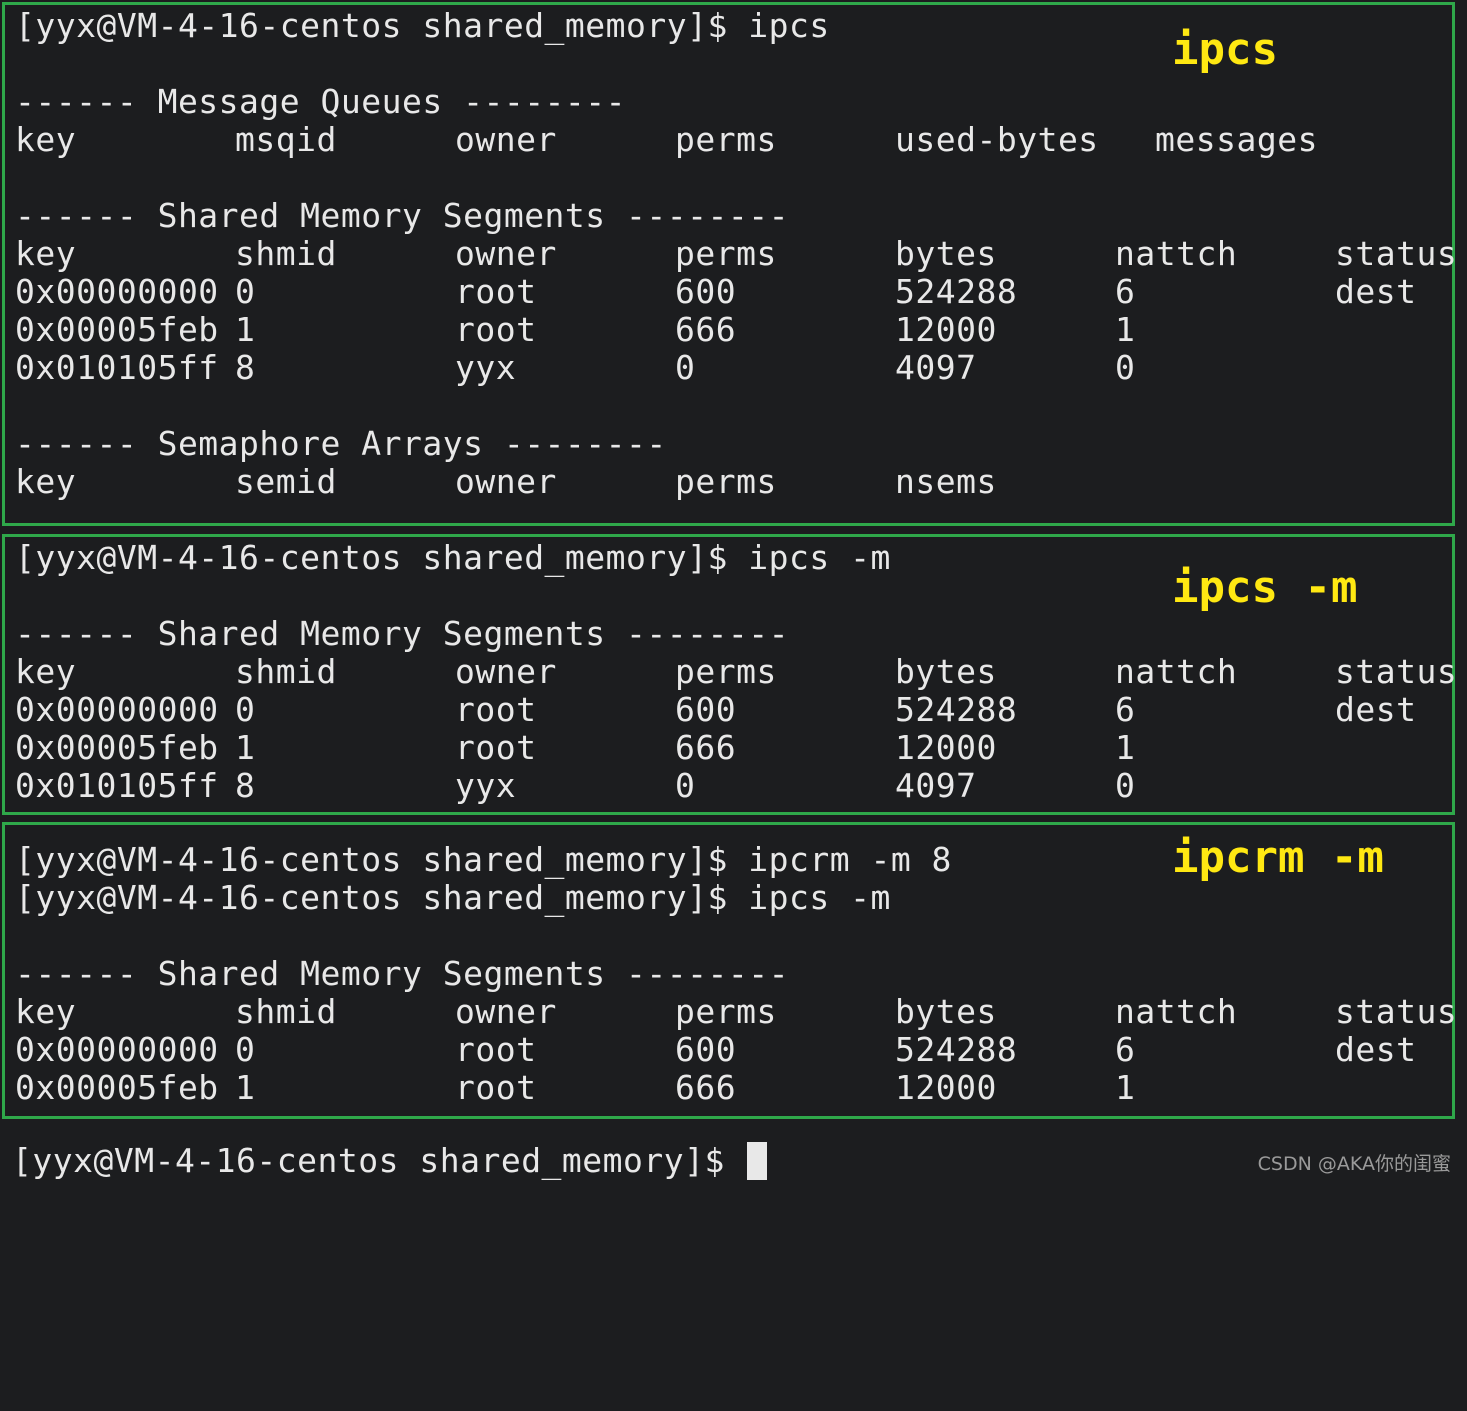 The width and height of the screenshot is (1467, 1411). Describe the element at coordinates (1265, 587) in the screenshot. I see `annotation-label: ipcs -m` at that location.